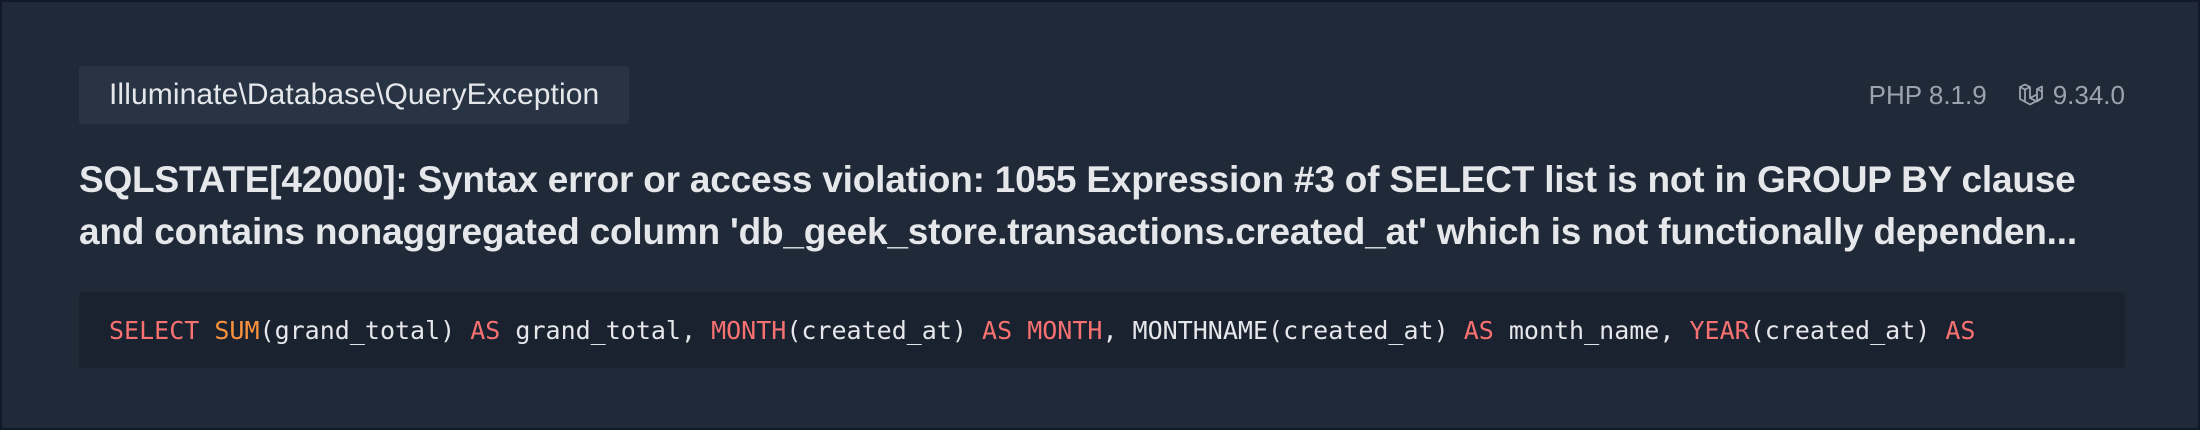 Image resolution: width=2200 pixels, height=430 pixels. What do you see at coordinates (237, 330) in the screenshot?
I see `sql-token-function: SUM` at bounding box center [237, 330].